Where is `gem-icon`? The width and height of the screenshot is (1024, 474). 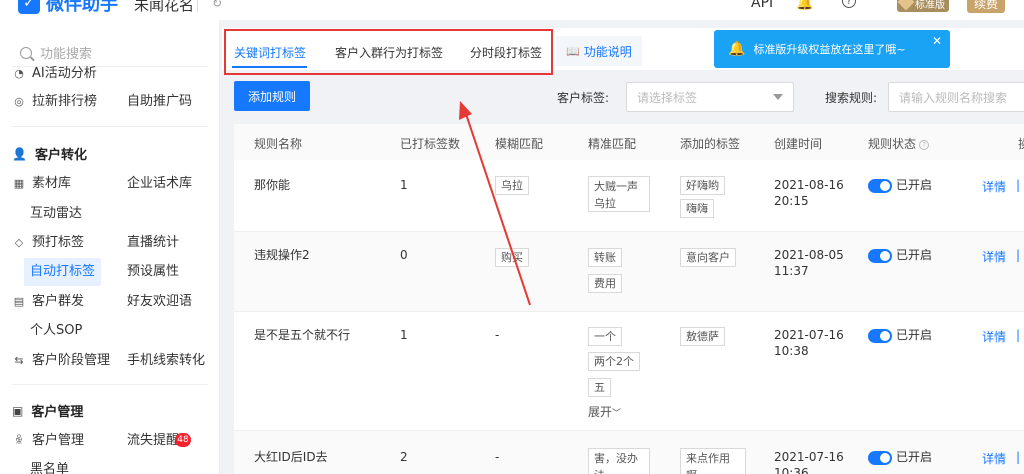
gem-icon is located at coordinates (906, 5).